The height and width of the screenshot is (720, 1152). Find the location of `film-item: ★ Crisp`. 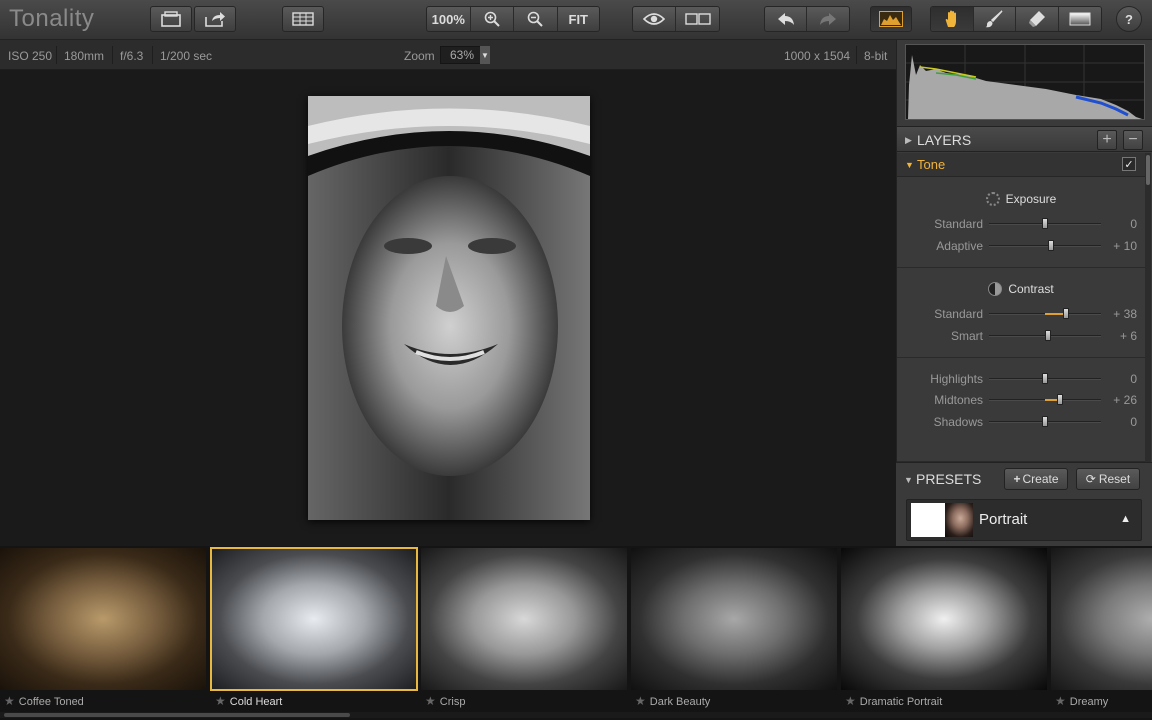

film-item: ★ Crisp is located at coordinates (524, 629).